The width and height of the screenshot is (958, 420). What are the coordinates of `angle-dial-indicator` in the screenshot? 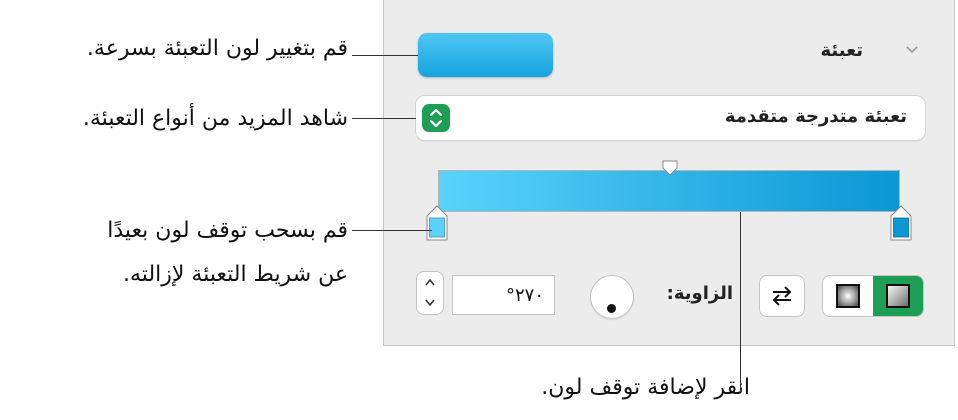 It's located at (611, 308).